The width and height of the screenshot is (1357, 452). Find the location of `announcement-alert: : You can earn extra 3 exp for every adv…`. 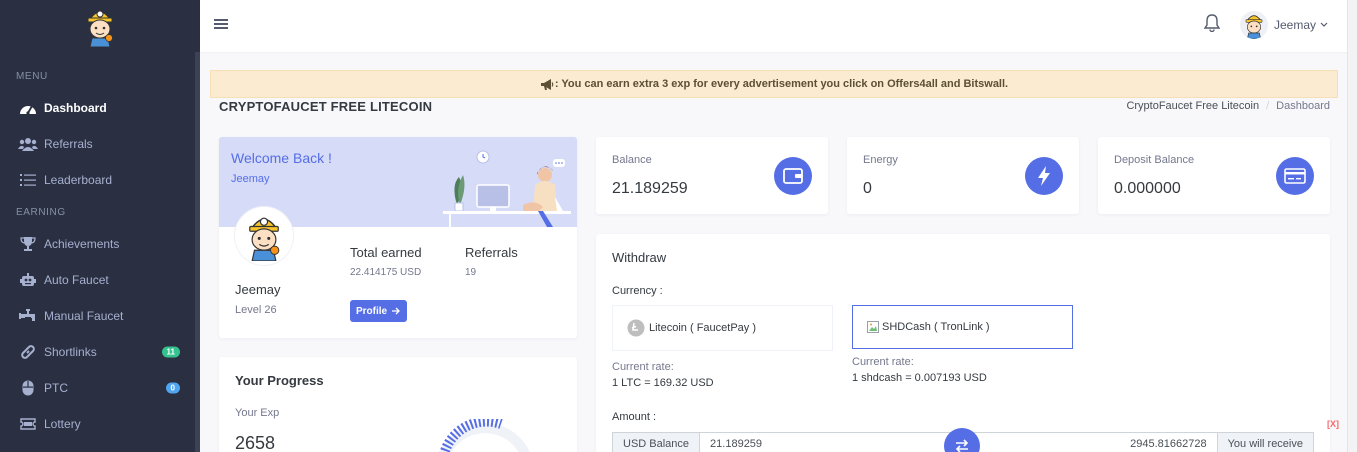

announcement-alert: : You can earn extra 3 exp for every adv… is located at coordinates (774, 84).